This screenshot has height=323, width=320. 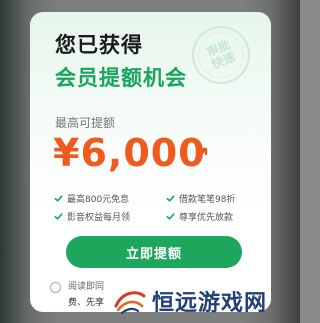 What do you see at coordinates (92, 216) in the screenshot?
I see `benefit-item: 影音权益每月领` at bounding box center [92, 216].